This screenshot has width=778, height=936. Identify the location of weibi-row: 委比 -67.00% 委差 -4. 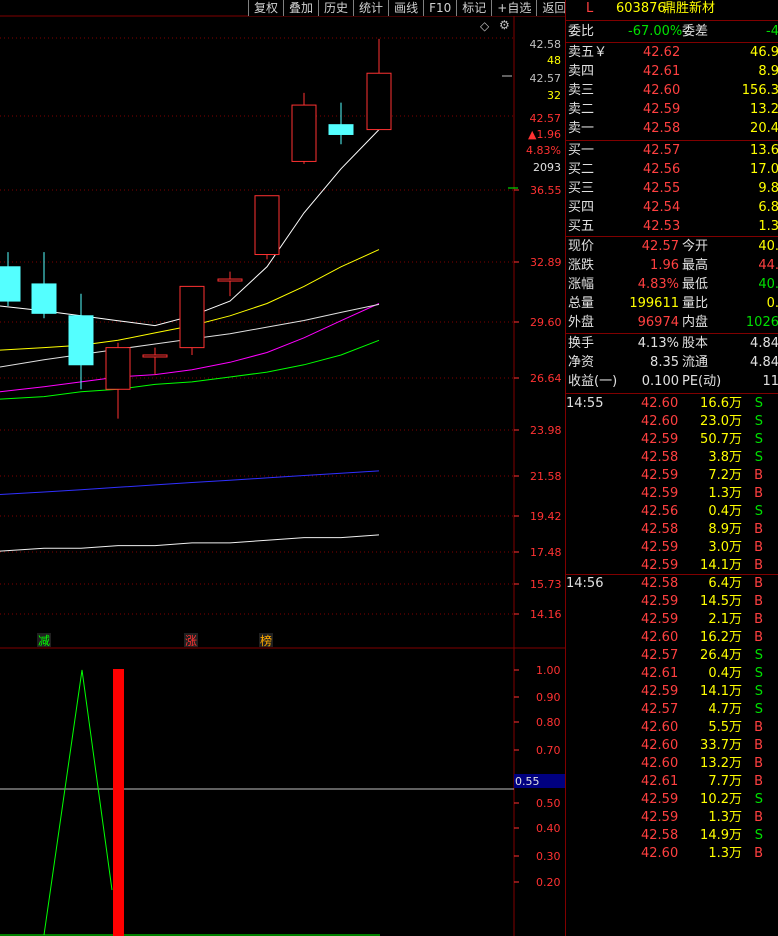
(673, 31).